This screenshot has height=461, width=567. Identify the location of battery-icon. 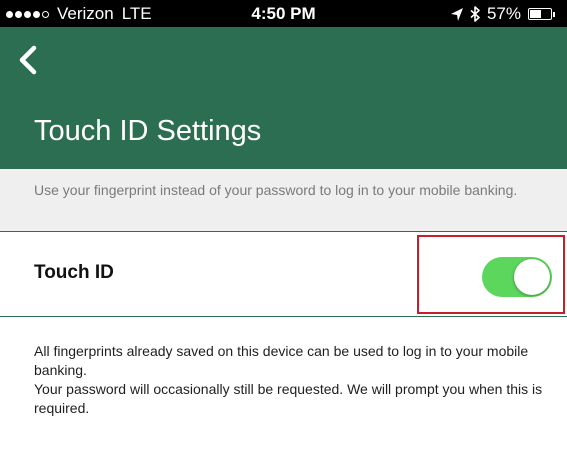
(540, 14).